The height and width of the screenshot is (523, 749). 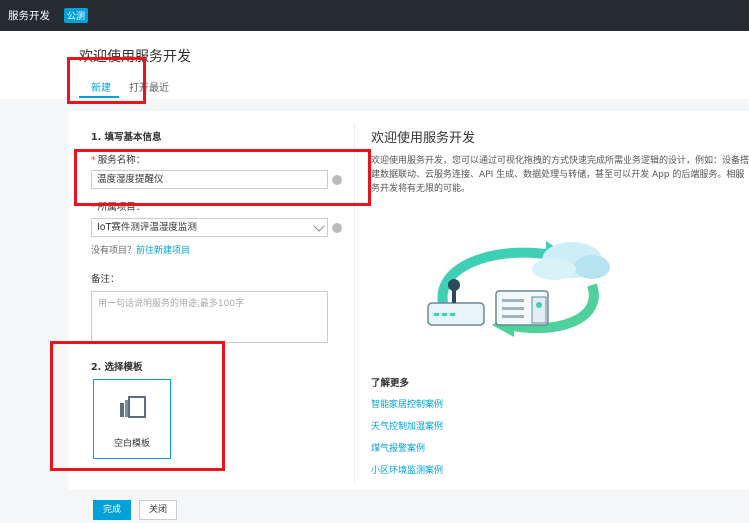 What do you see at coordinates (423, 138) in the screenshot?
I see `welcome-title: 欢迎使用服务开发` at bounding box center [423, 138].